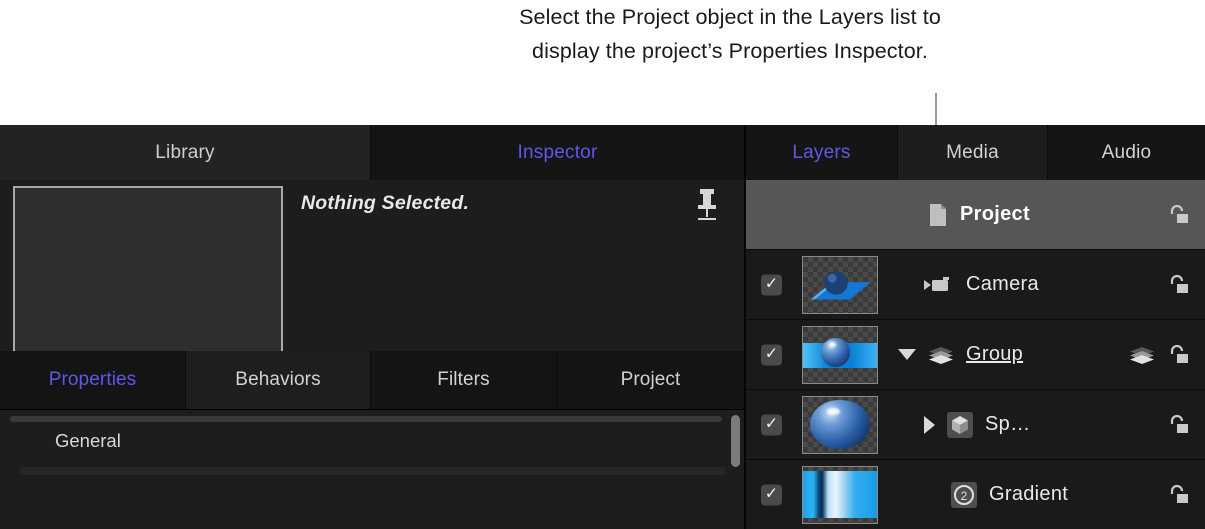 The width and height of the screenshot is (1205, 529). I want to click on tab-audio: Audio, so click(1126, 152).